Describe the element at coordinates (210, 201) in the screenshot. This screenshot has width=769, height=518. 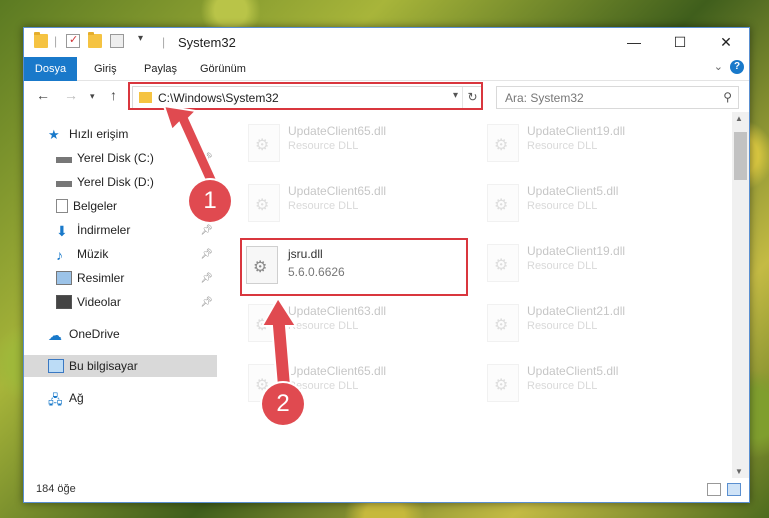
I see `step-badge-1: 1` at that location.